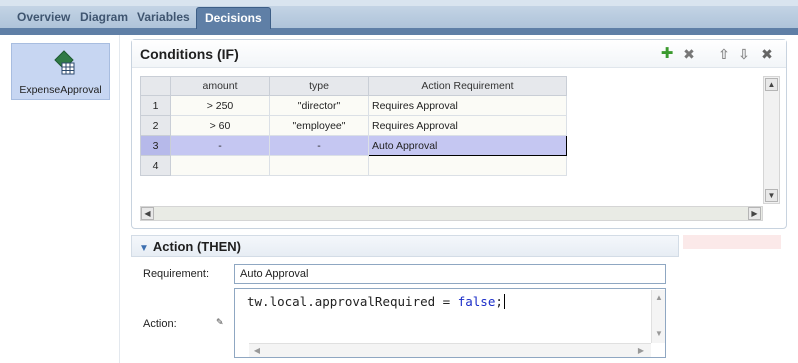 This screenshot has height=363, width=798. Describe the element at coordinates (658, 316) in the screenshot. I see `editor-vertical-scrollbar: ▲ ▼` at that location.